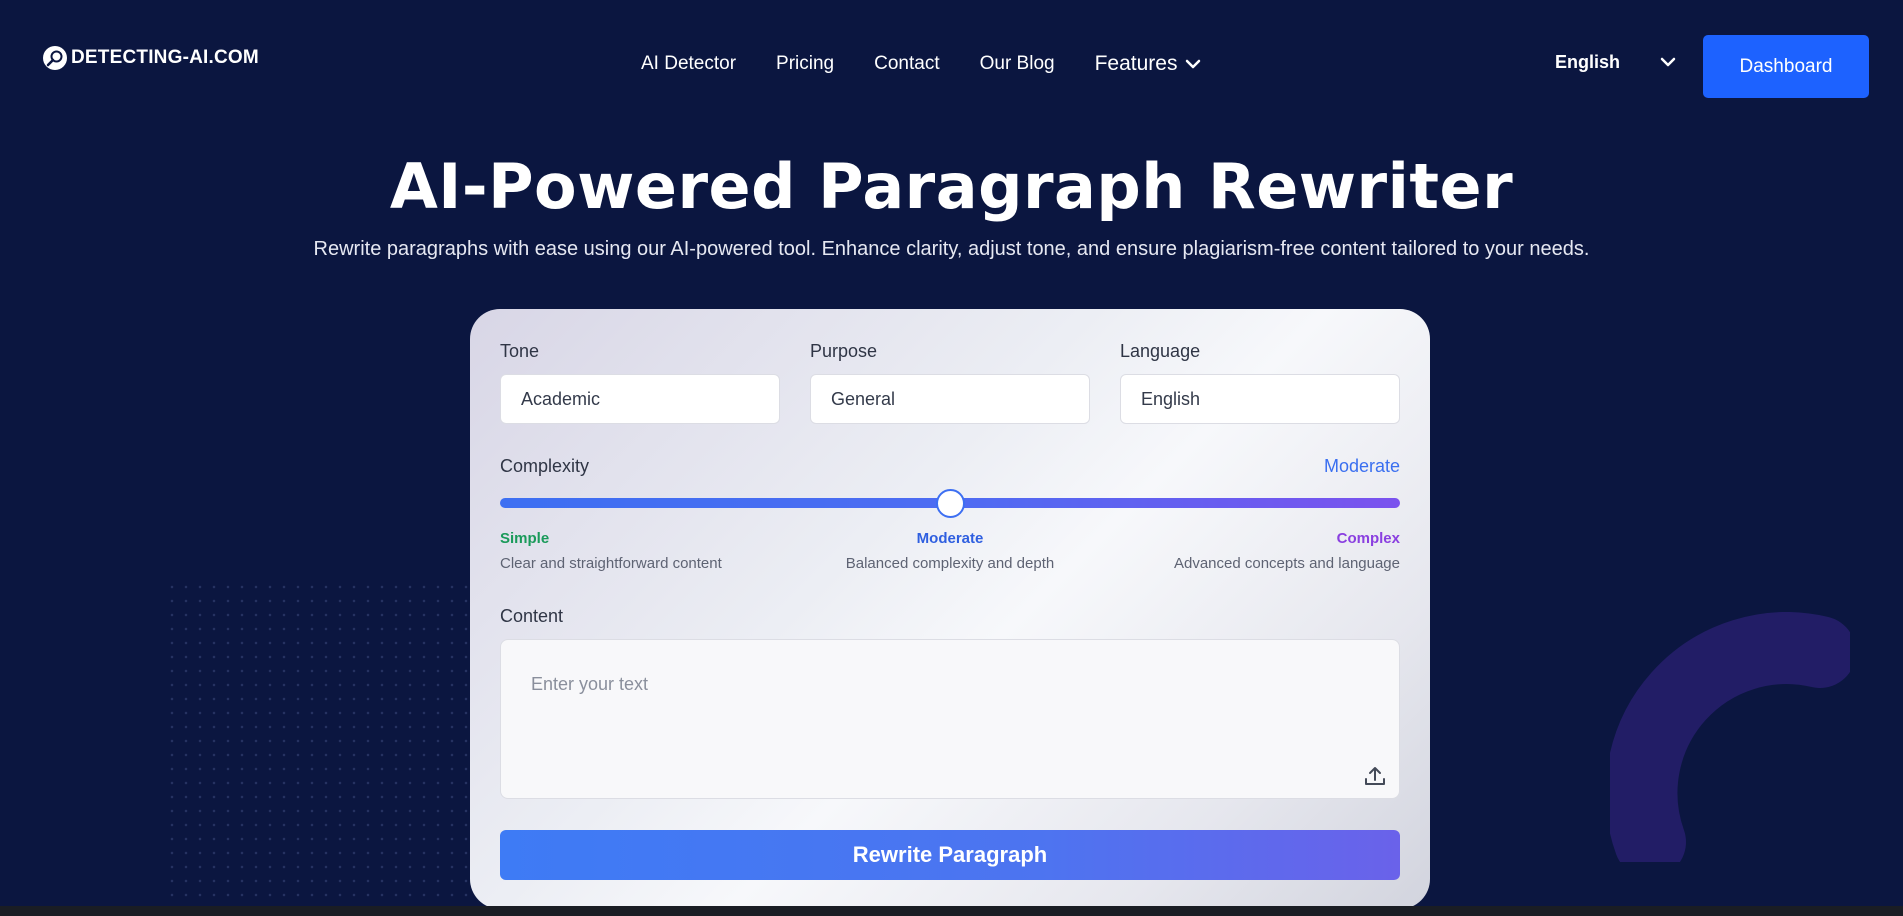  Describe the element at coordinates (525, 538) in the screenshot. I see `level-simple-name: Simple` at that location.